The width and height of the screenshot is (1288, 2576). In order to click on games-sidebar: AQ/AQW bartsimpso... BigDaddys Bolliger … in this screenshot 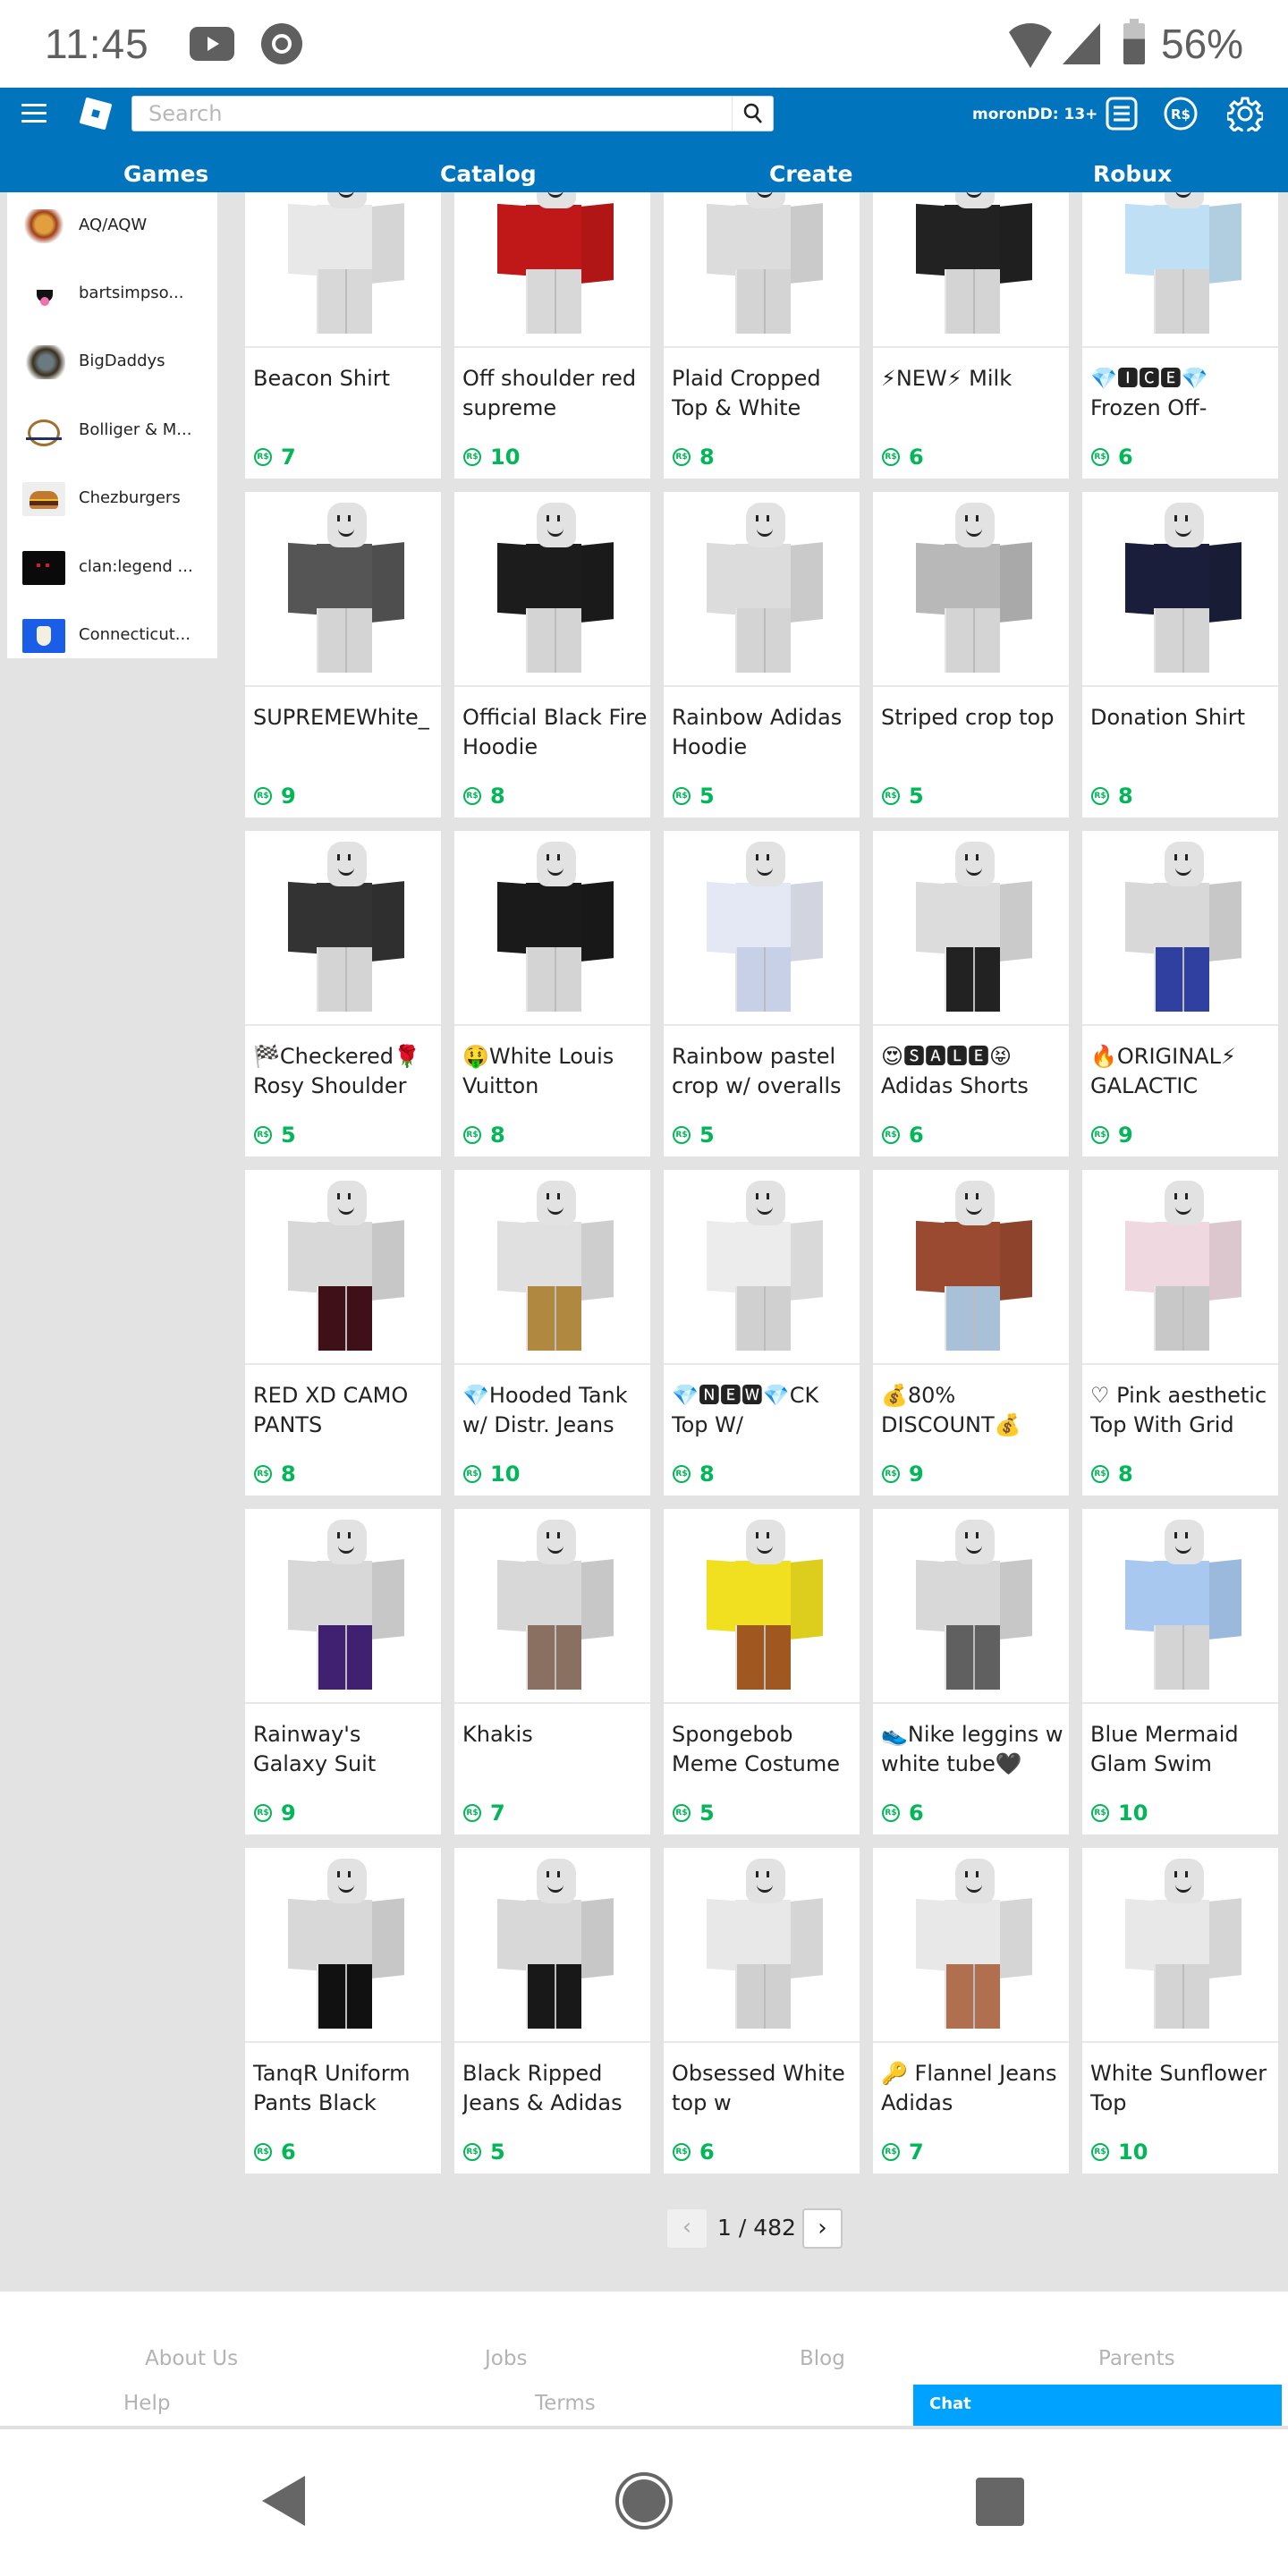, I will do `click(112, 425)`.